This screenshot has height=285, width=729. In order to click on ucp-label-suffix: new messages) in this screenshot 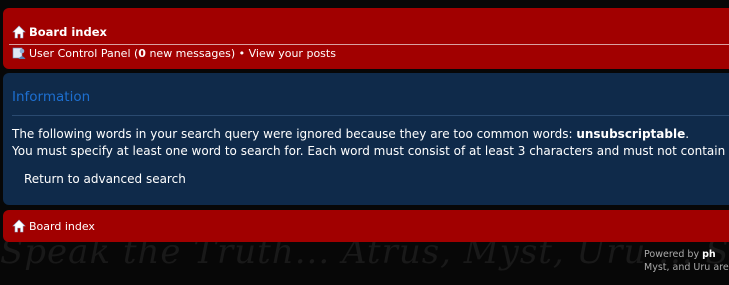, I will do `click(190, 53)`.